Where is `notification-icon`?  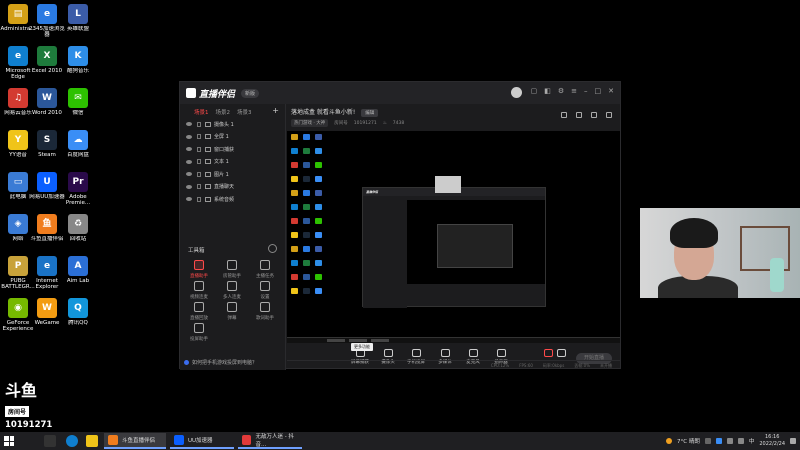 notification-icon is located at coordinates (793, 441).